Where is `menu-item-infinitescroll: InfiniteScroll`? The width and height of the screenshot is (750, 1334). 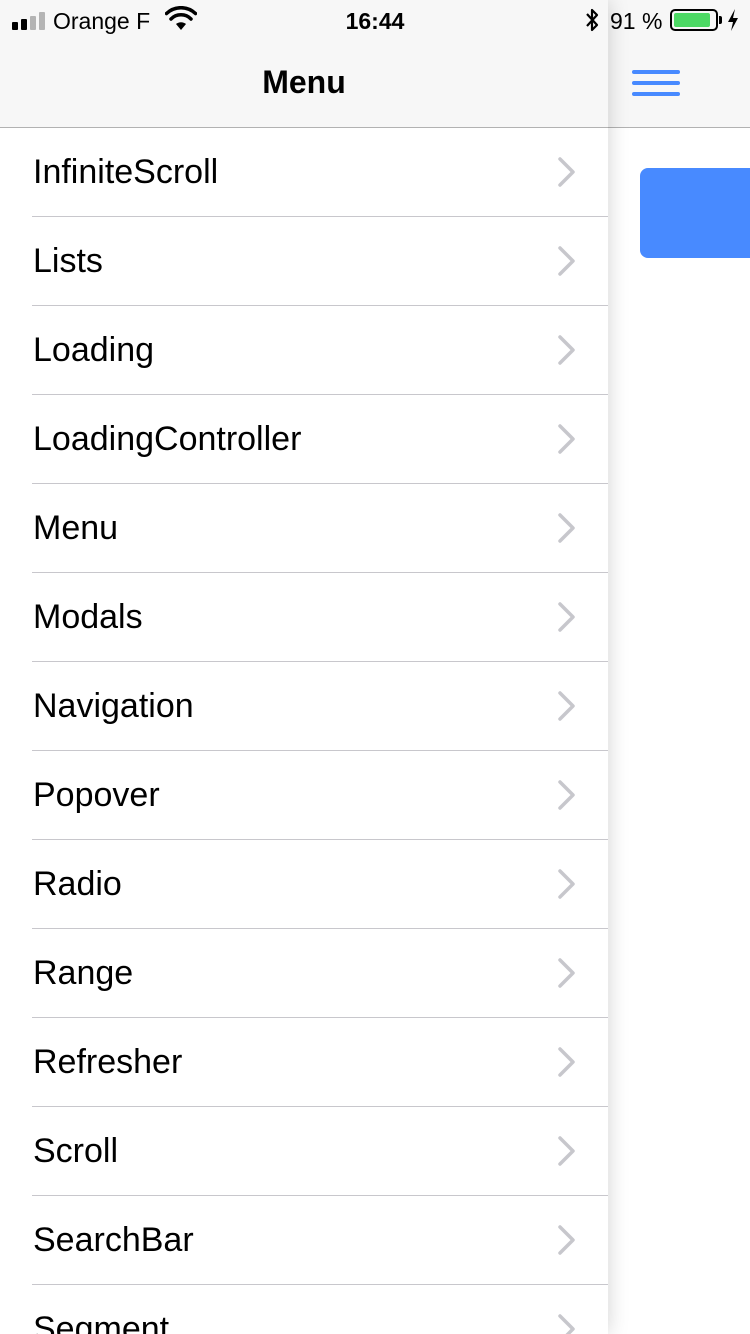 menu-item-infinitescroll: InfiniteScroll is located at coordinates (304, 172).